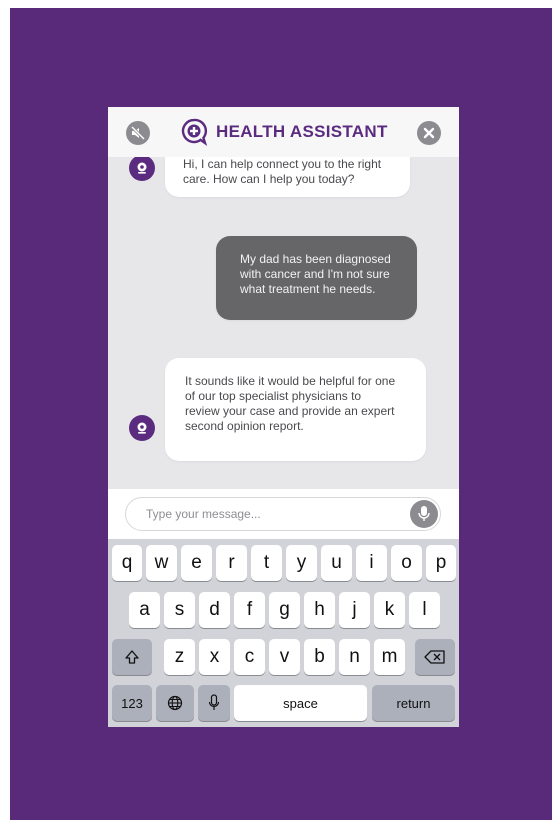 The width and height of the screenshot is (559, 827). What do you see at coordinates (319, 610) in the screenshot?
I see `key-h: h` at bounding box center [319, 610].